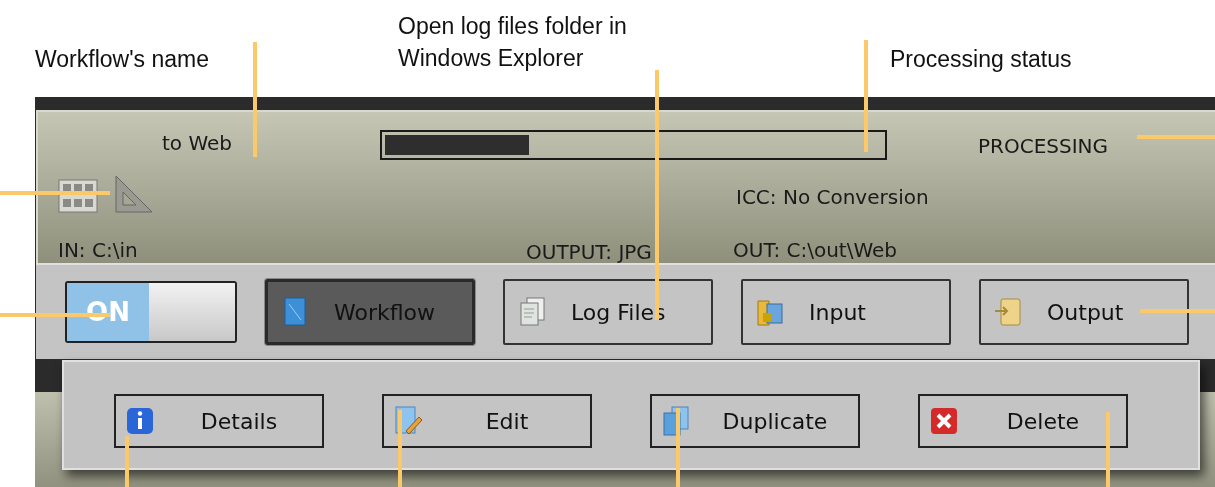  What do you see at coordinates (219, 421) in the screenshot?
I see `menu-button: Details` at bounding box center [219, 421].